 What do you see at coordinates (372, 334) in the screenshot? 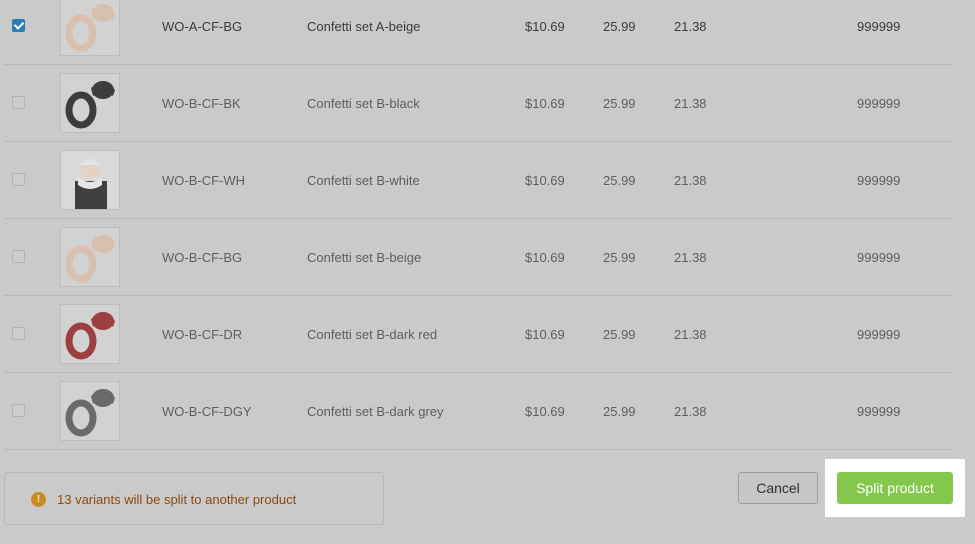
I see `variant-name: Confetti set B-dark red` at bounding box center [372, 334].